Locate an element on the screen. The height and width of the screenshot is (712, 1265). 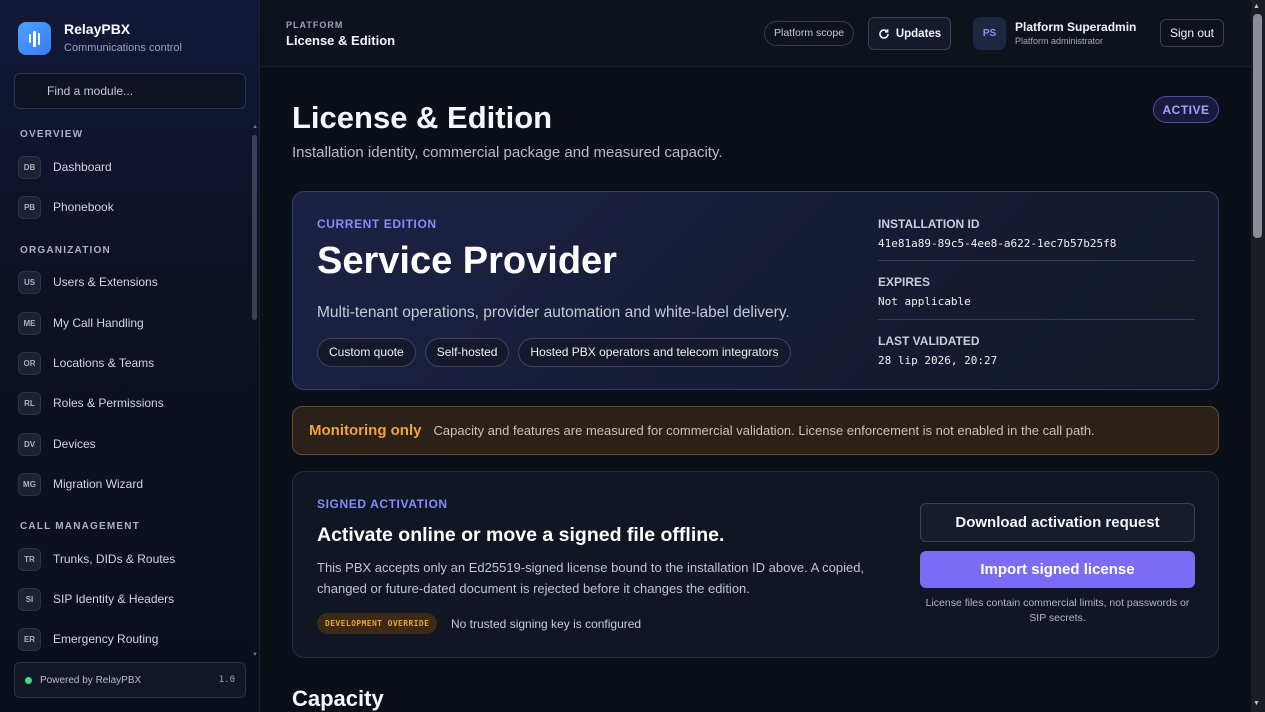
last-validated-value: 28 lip 2026, 20:27 is located at coordinates (938, 360).